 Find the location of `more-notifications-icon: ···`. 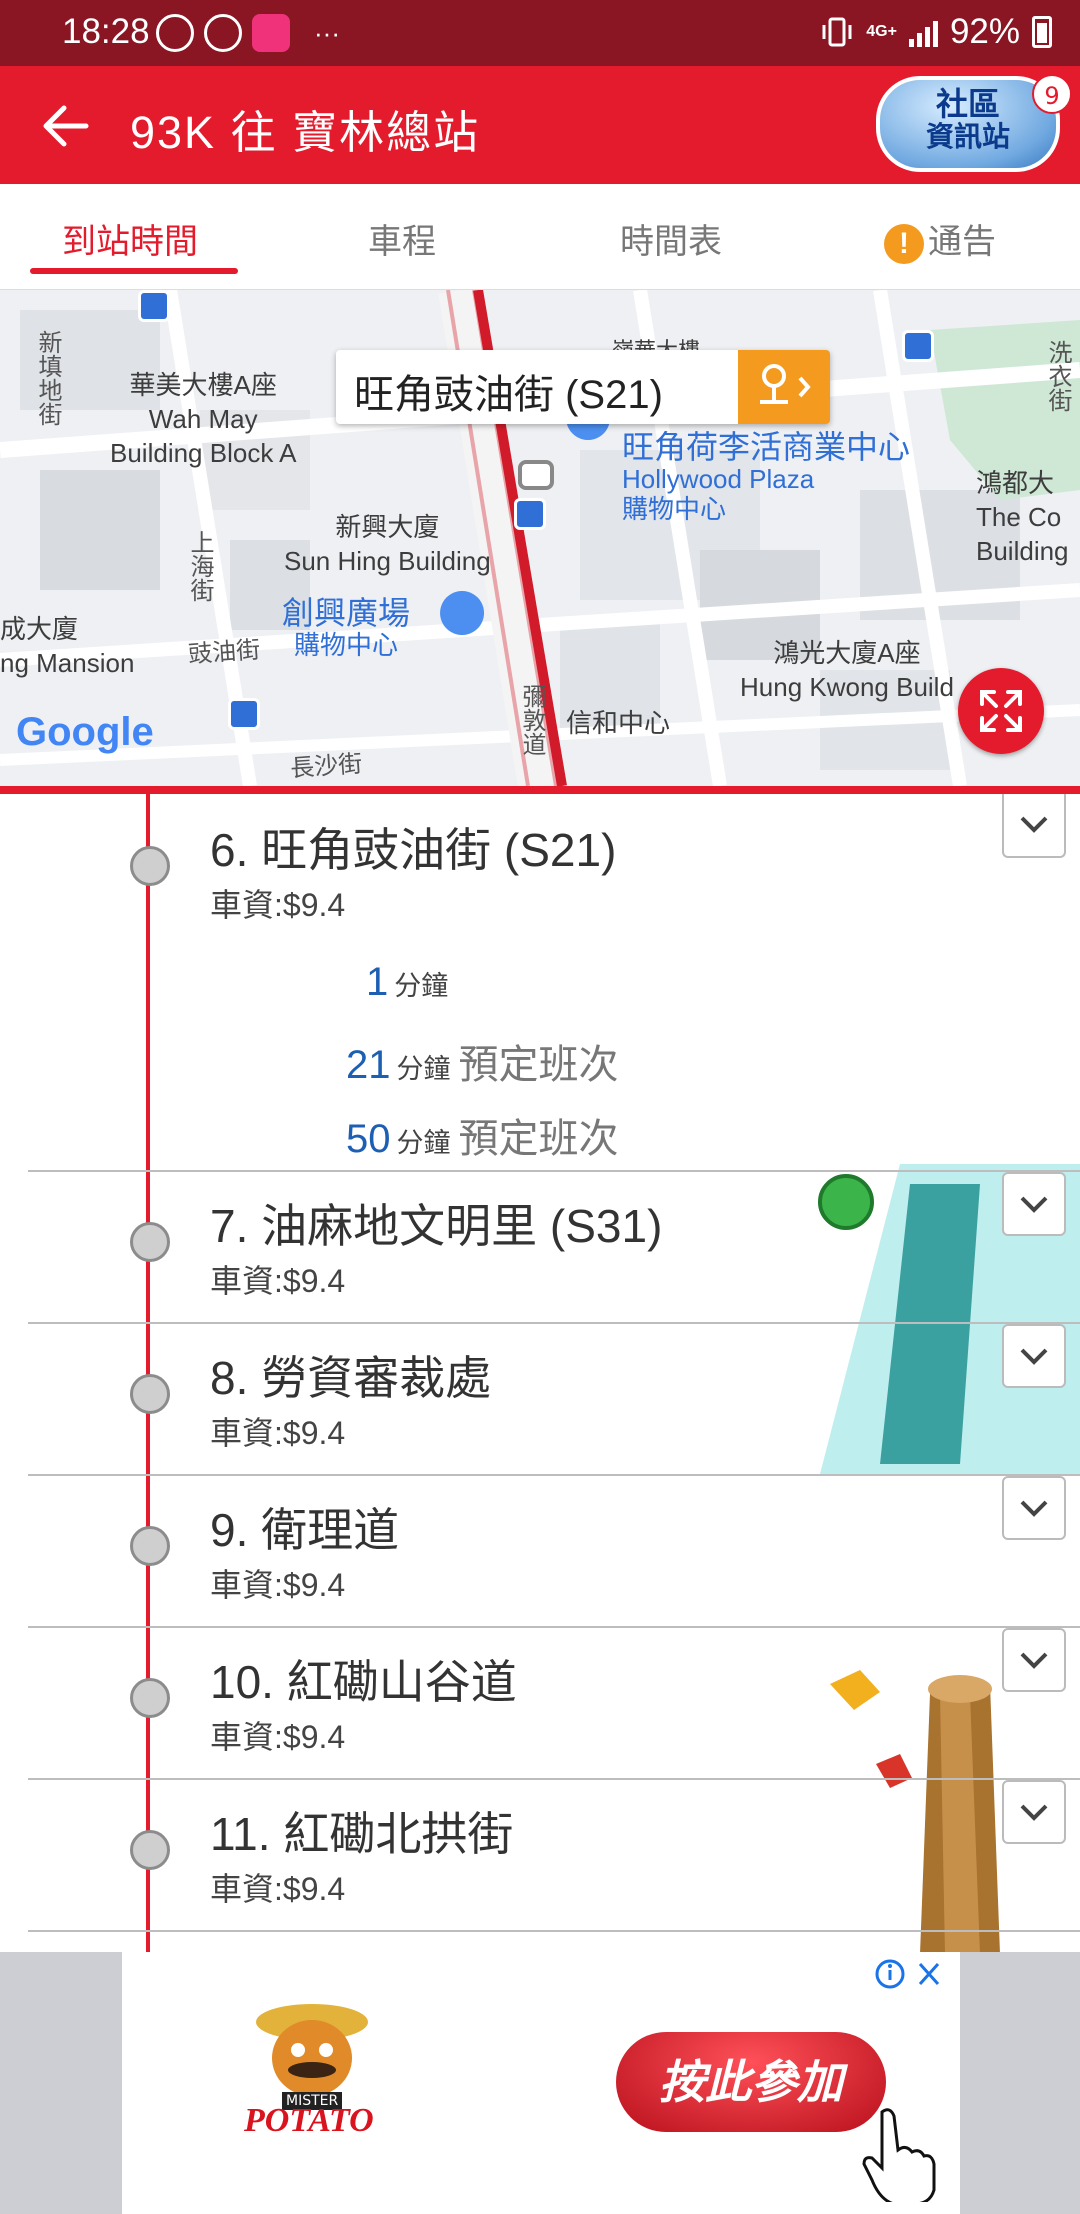

more-notifications-icon: ··· is located at coordinates (327, 32).